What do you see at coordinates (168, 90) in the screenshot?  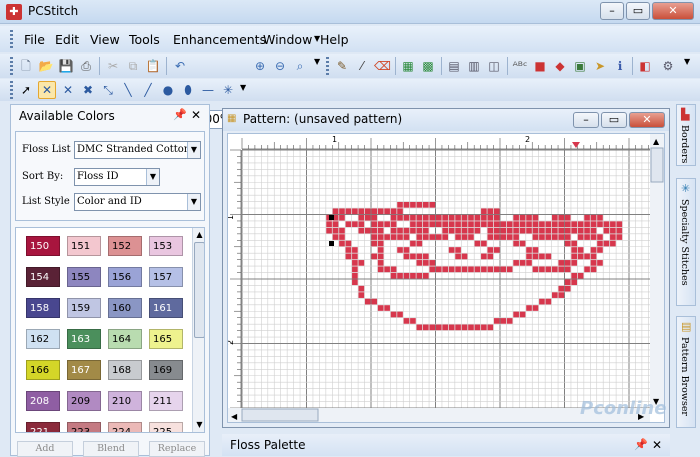 I see `french-knot-icon: ●` at bounding box center [168, 90].